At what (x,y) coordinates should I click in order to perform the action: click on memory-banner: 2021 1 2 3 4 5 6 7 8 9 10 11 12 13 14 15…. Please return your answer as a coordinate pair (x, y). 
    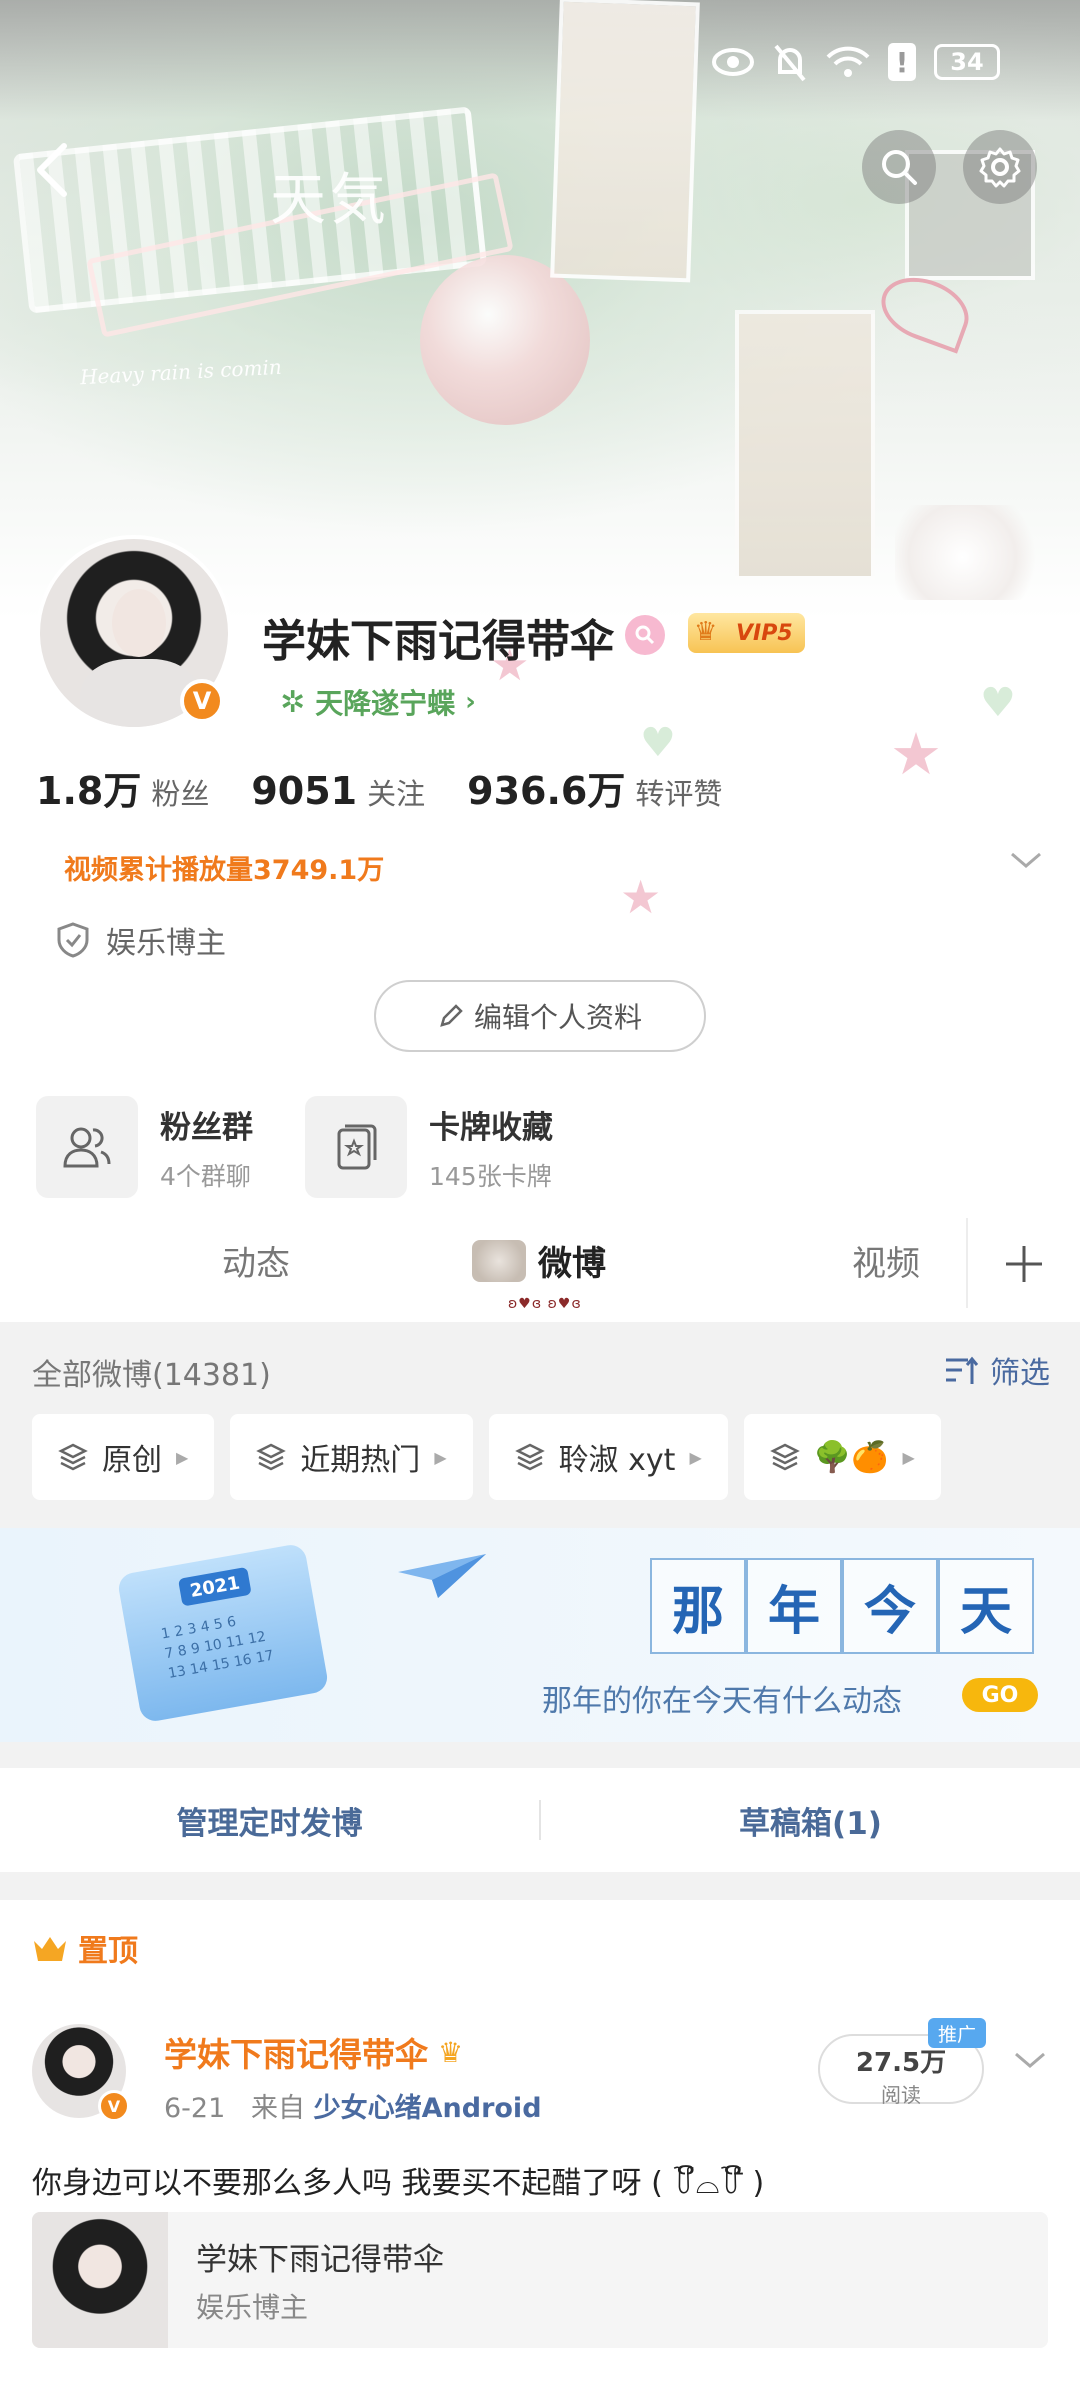
    Looking at the image, I should click on (540, 1635).